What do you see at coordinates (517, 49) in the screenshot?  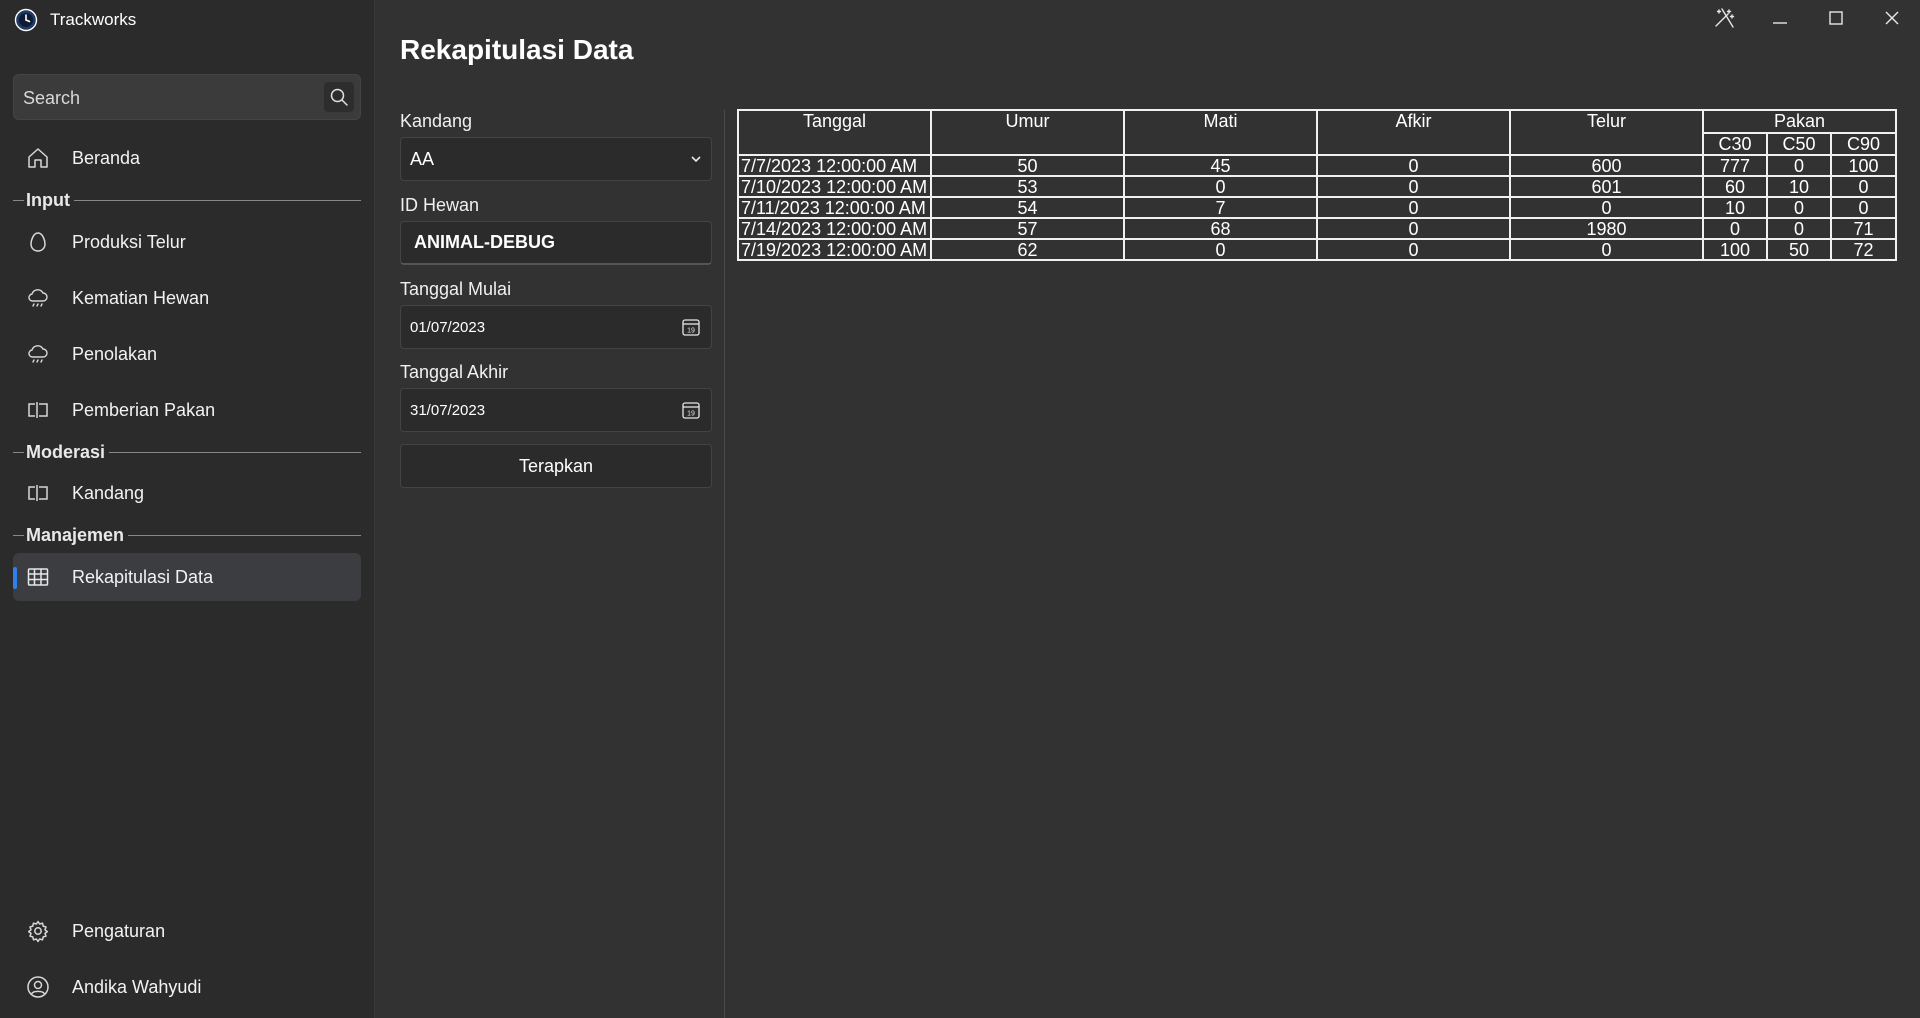 I see `page-title: Rekapitulasi Data` at bounding box center [517, 49].